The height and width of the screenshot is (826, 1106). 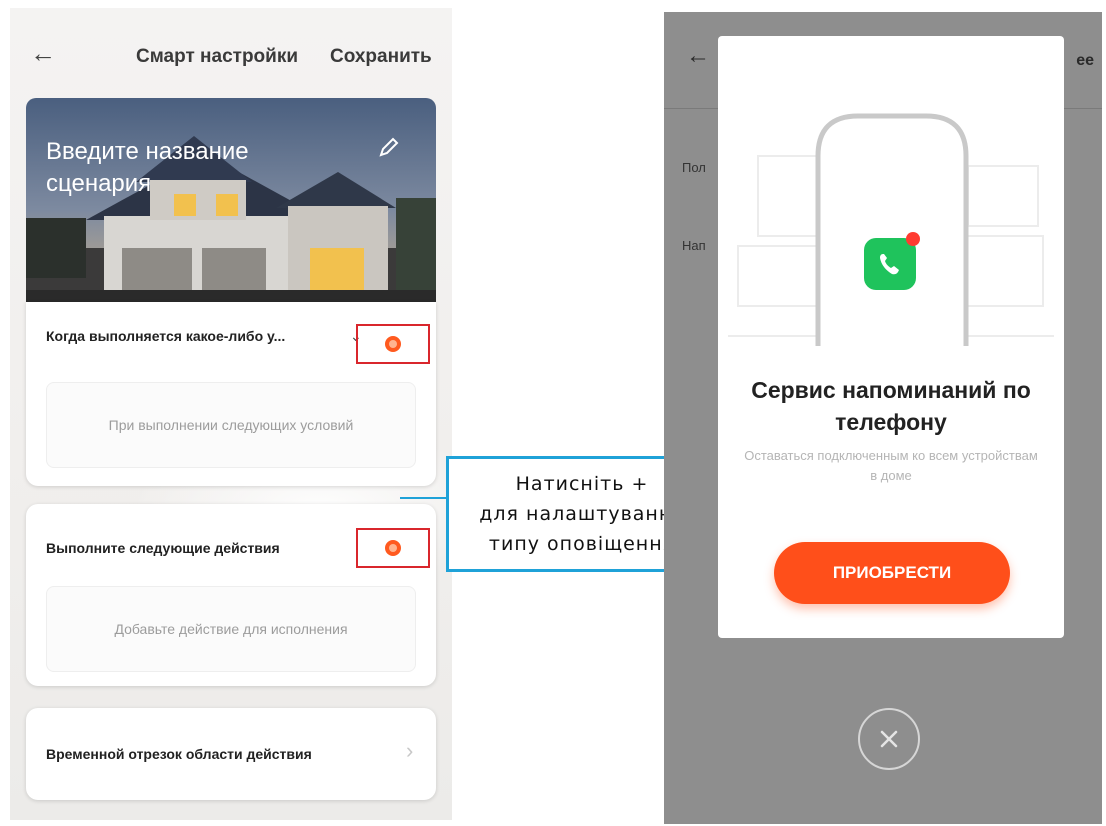 I want to click on chevron-right-icon: ›, so click(x=409, y=751).